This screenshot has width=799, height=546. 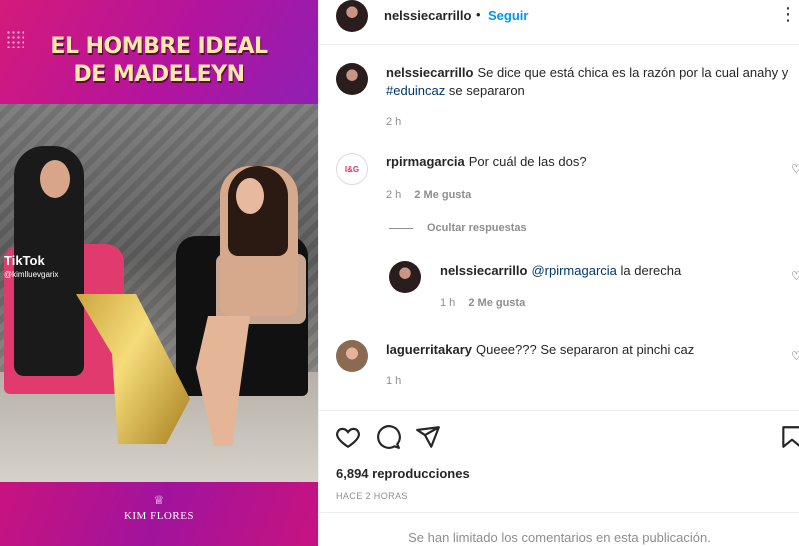 I want to click on follow-button: Seguir, so click(x=508, y=15).